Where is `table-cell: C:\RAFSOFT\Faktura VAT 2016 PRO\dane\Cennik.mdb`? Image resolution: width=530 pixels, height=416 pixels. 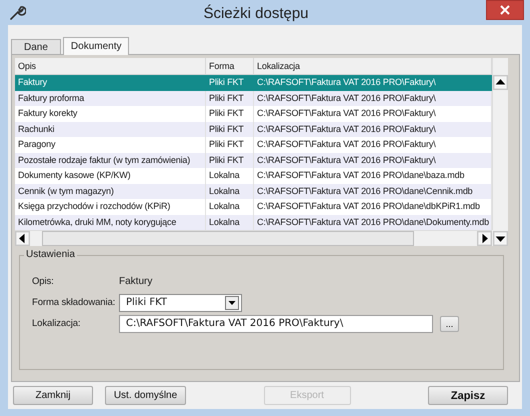 table-cell: C:\RAFSOFT\Faktura VAT 2016 PRO\dane\Cennik.mdb is located at coordinates (373, 191).